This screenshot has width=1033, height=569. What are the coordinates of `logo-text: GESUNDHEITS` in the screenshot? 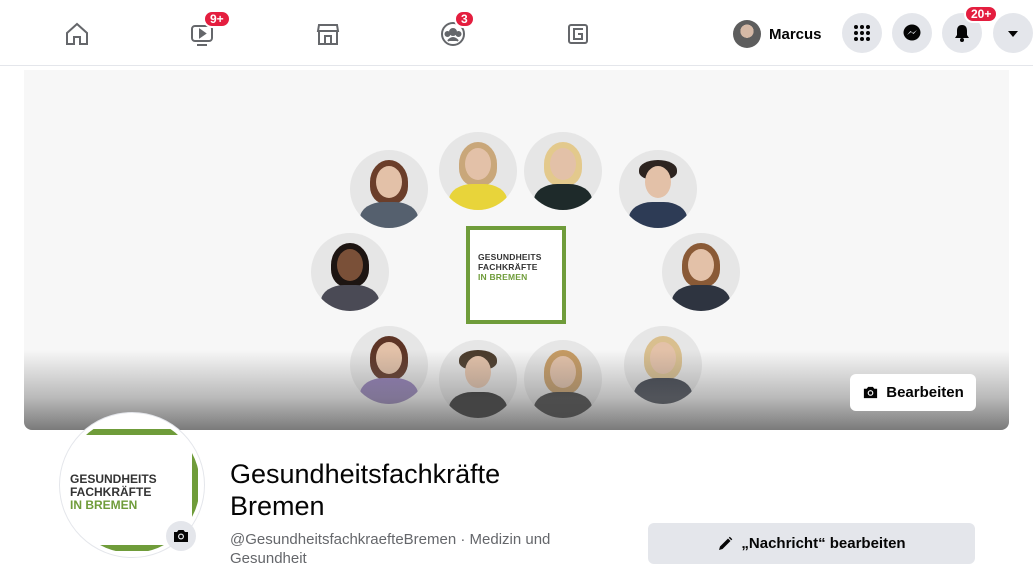 It's located at (510, 257).